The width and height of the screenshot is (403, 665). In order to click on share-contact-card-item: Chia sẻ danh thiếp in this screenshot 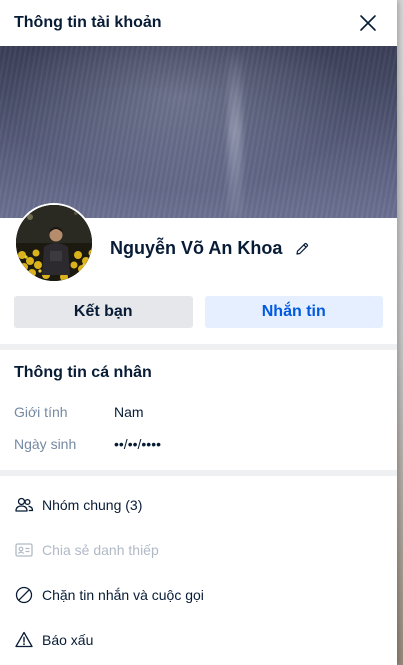, I will do `click(198, 549)`.